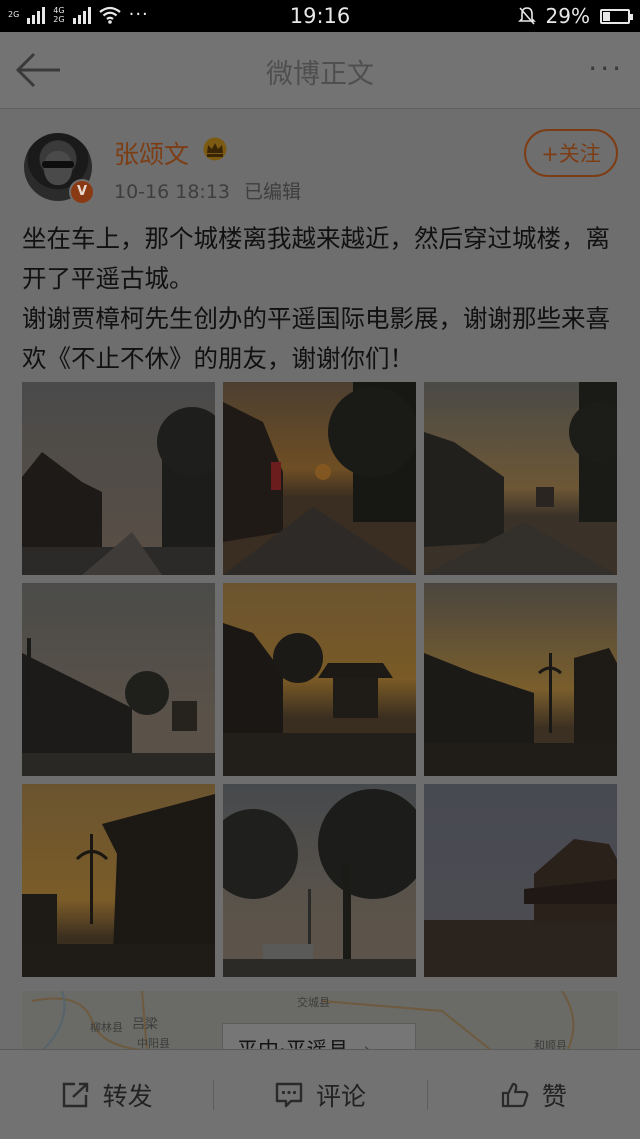 The image size is (640, 1139). What do you see at coordinates (554, 1096) in the screenshot?
I see `like-label: 赞` at bounding box center [554, 1096].